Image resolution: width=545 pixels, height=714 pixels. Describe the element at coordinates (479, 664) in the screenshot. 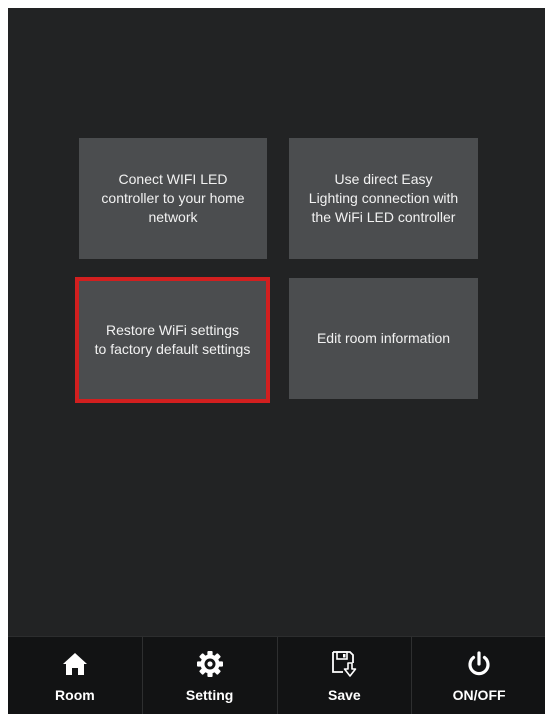

I see `power-icon` at that location.